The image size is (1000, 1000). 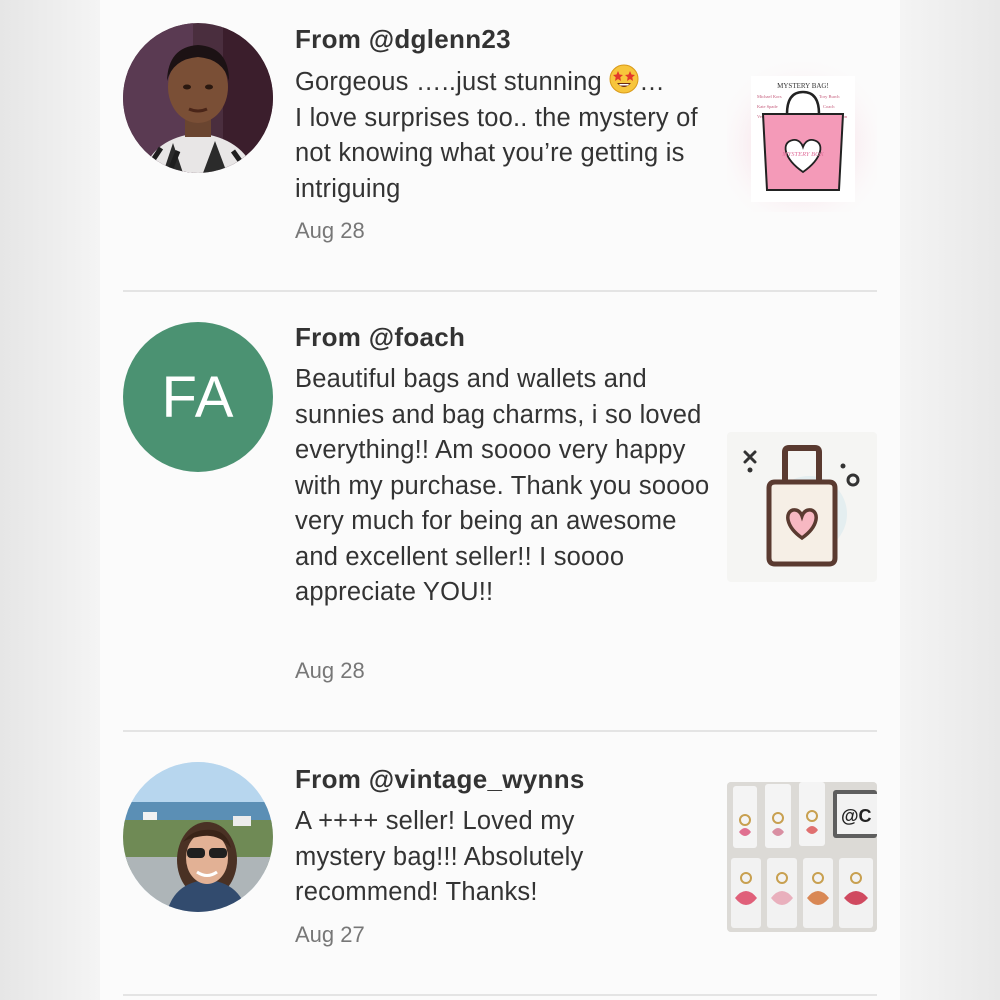 I want to click on review-date: Aug 27, so click(x=330, y=934).